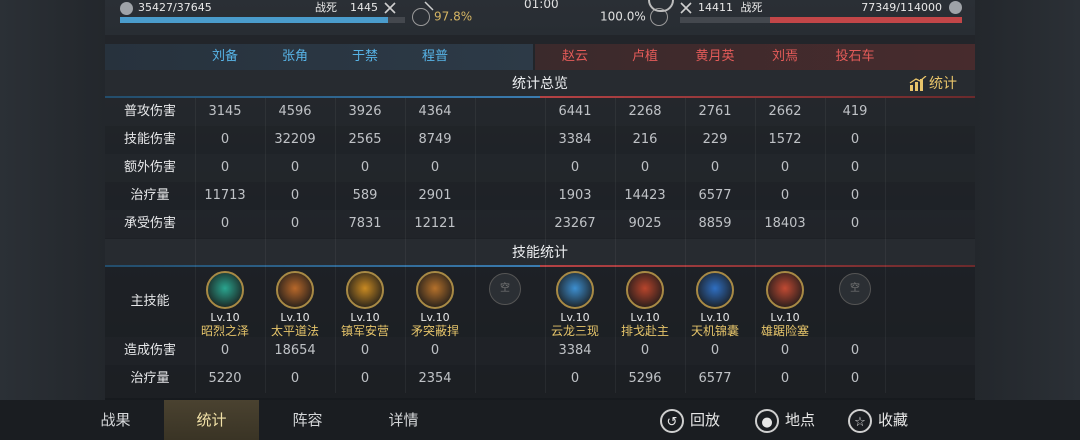 This screenshot has width=1080, height=440. What do you see at coordinates (785, 420) in the screenshot?
I see `location-button: ● 地点` at bounding box center [785, 420].